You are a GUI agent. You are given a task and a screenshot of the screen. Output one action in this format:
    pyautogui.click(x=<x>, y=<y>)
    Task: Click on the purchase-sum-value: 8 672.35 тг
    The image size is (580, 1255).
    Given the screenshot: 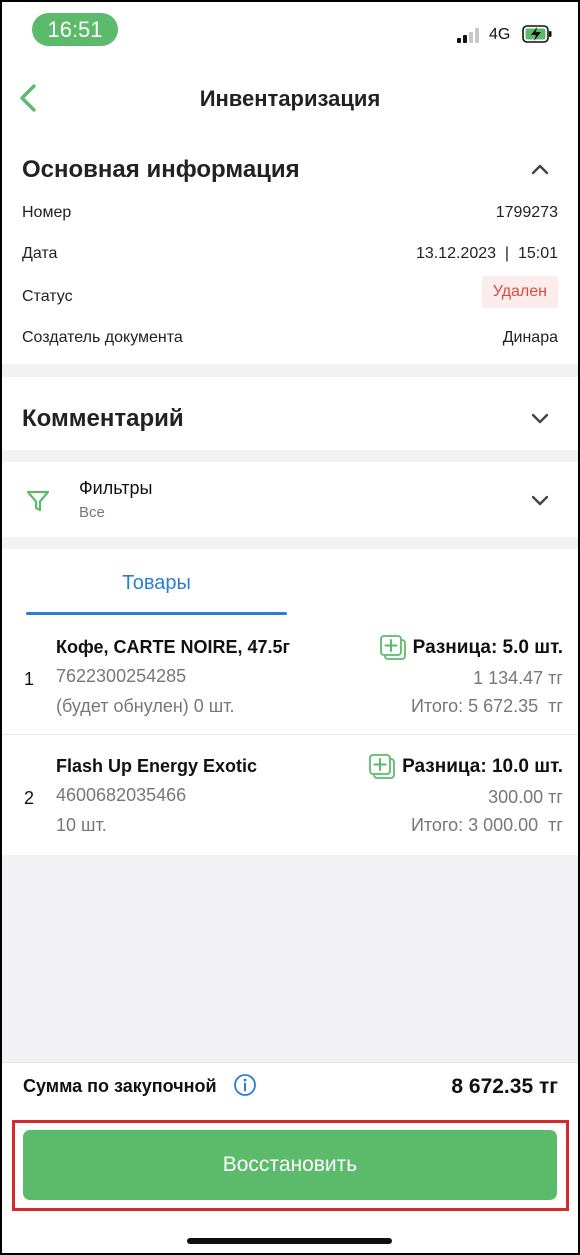 What is the action you would take?
    pyautogui.click(x=504, y=1086)
    